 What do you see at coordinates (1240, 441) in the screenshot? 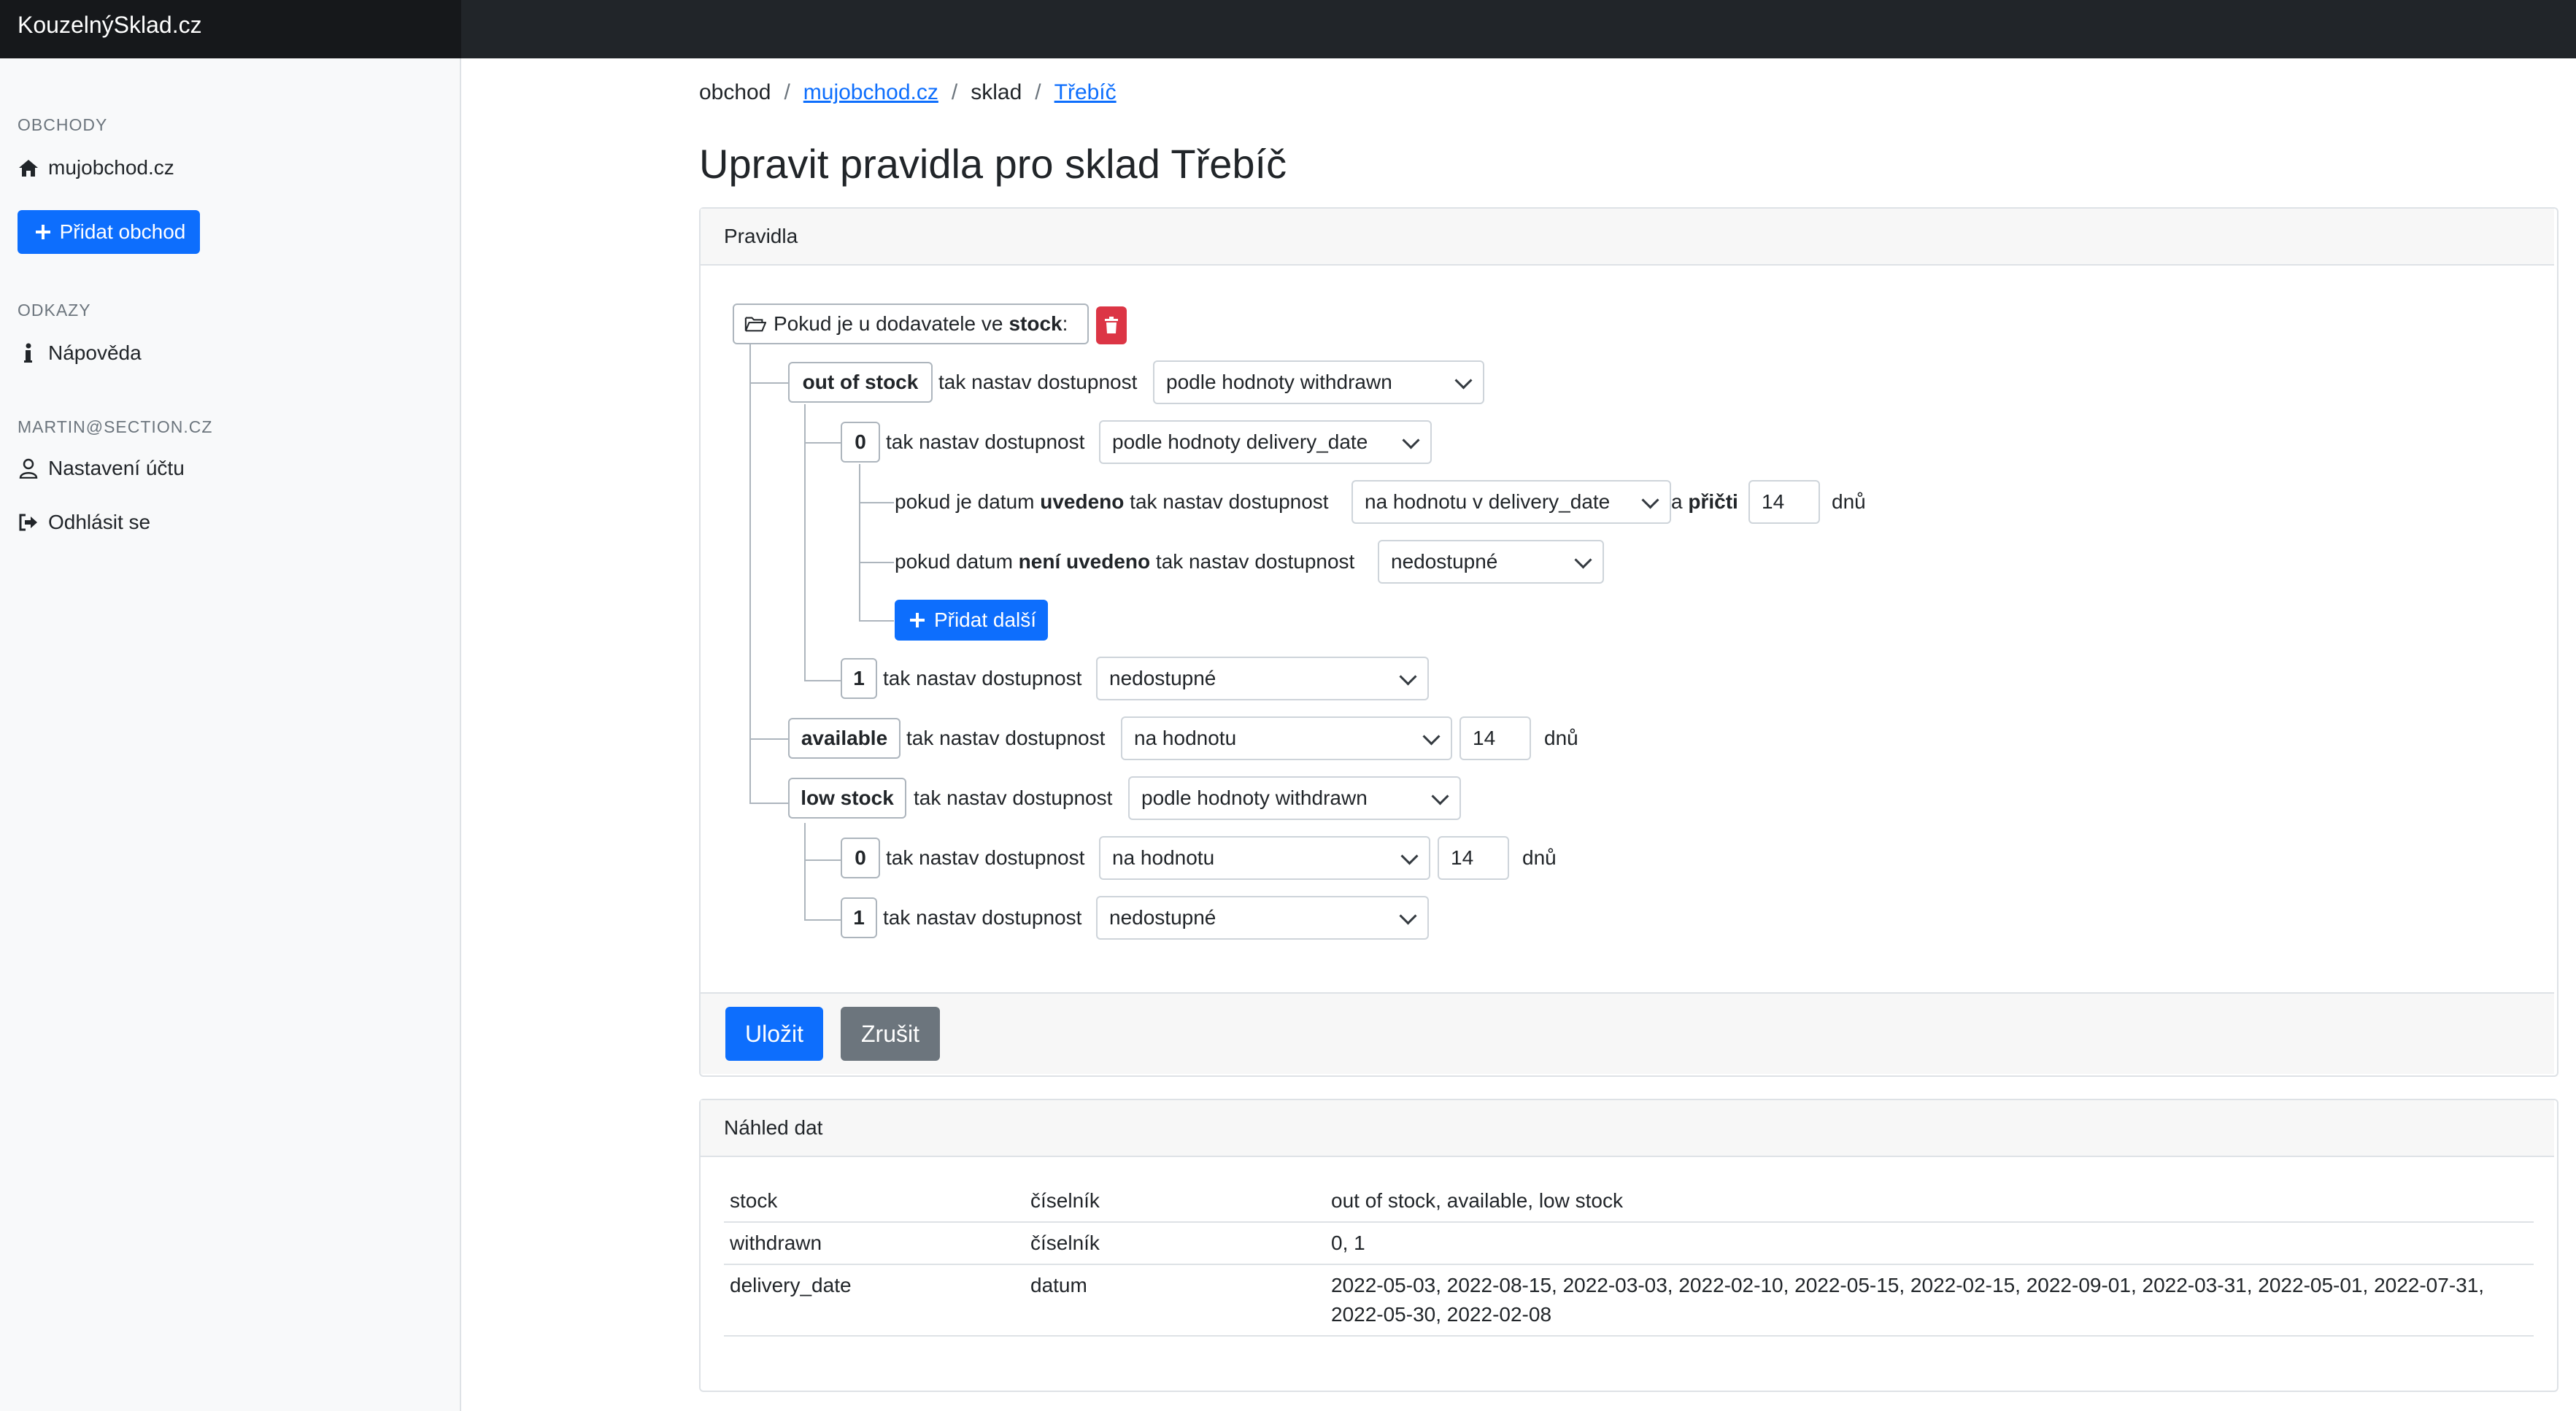
I see `withdrawn-0-select-value: podle hodnoty delivery_date` at bounding box center [1240, 441].